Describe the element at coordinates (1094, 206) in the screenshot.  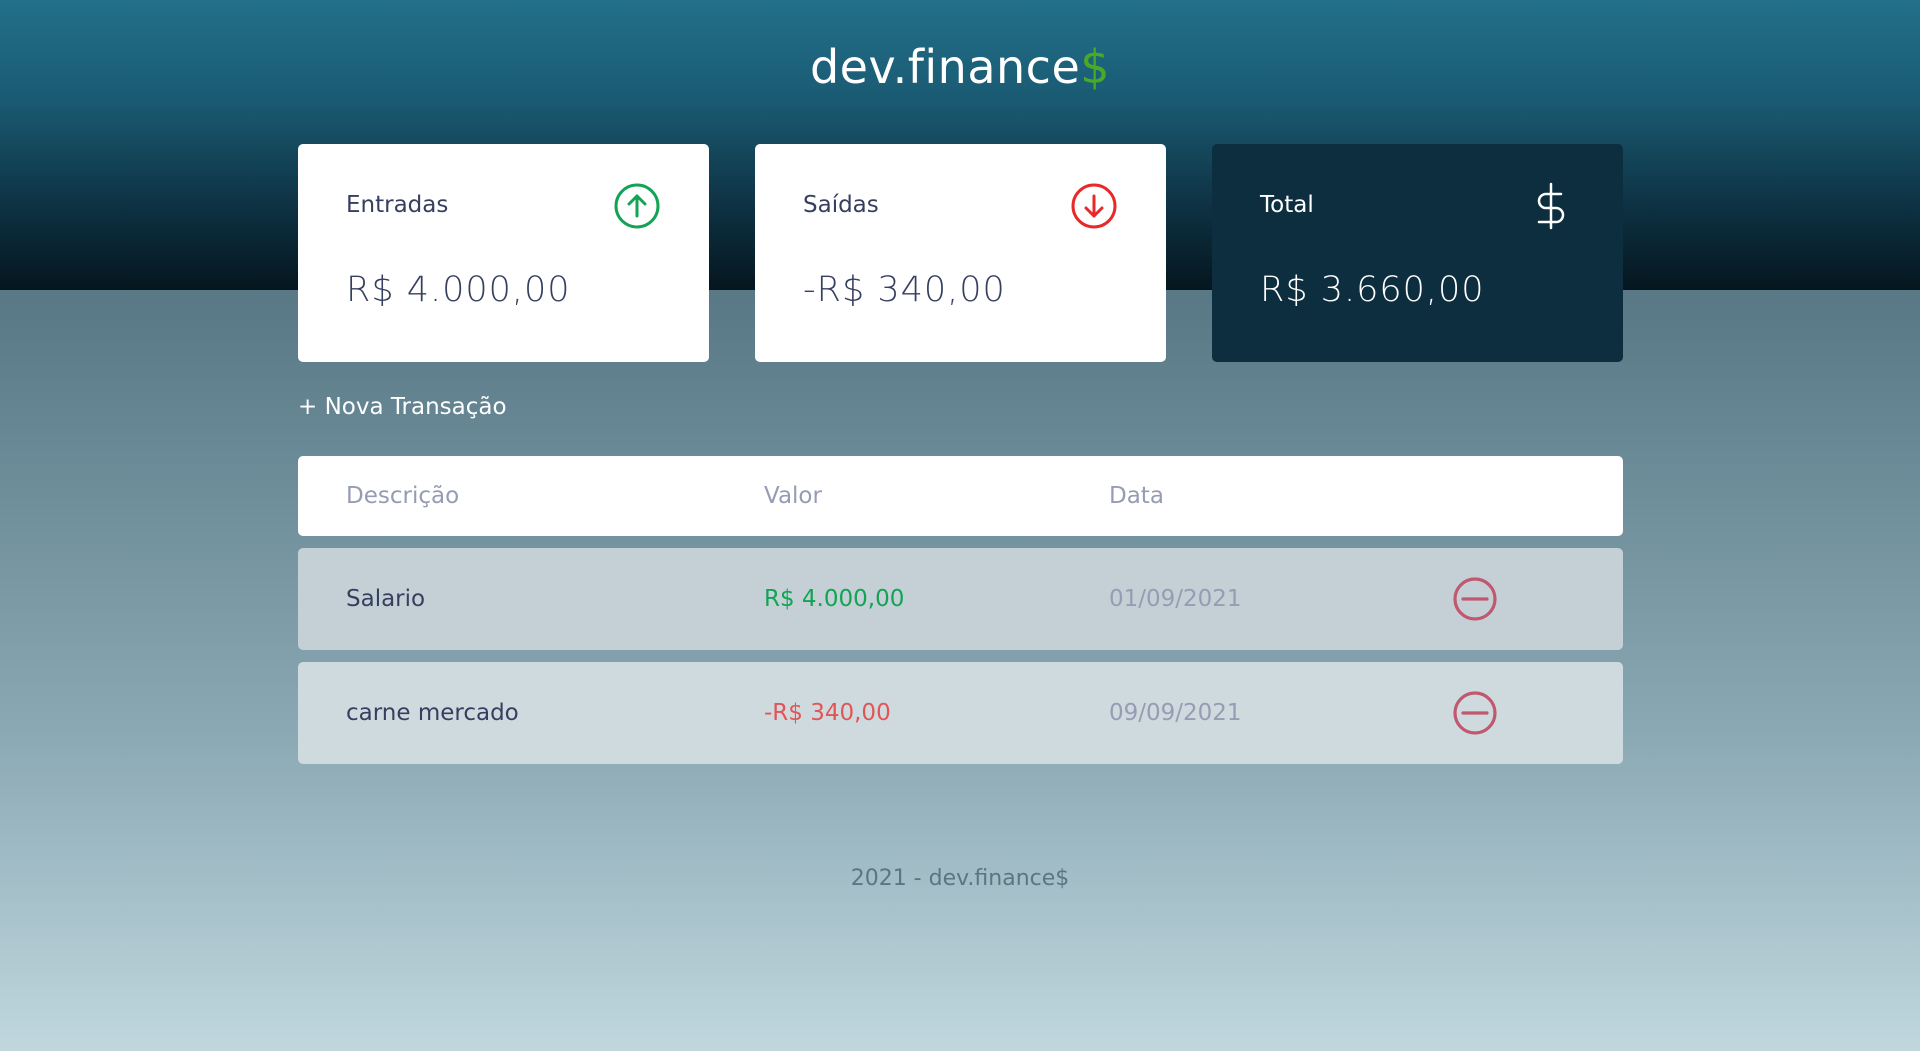
I see `arrow-down-circle-icon` at that location.